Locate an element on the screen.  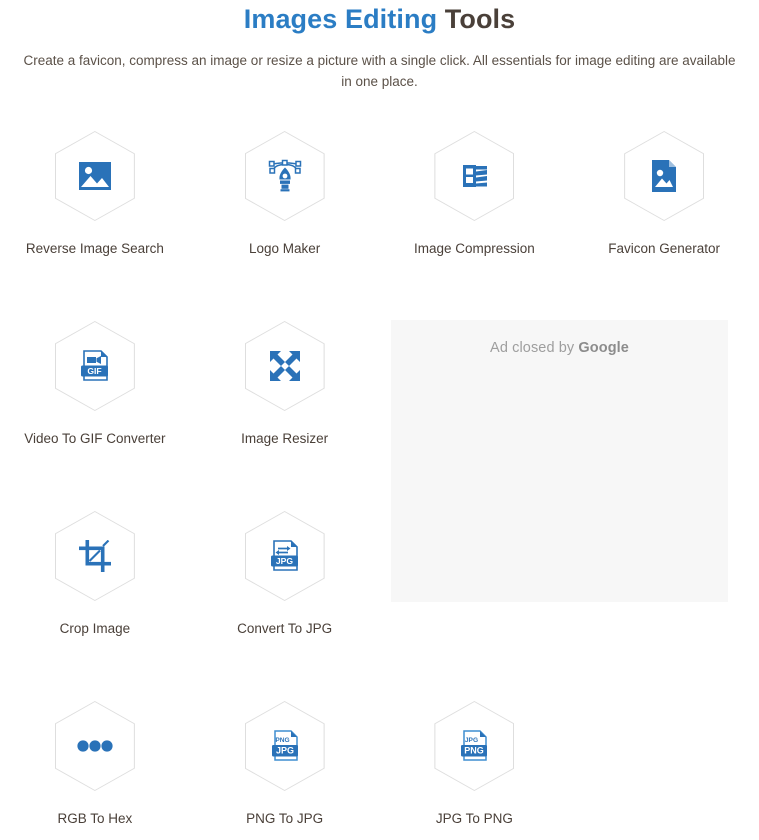
google-wordmark: Google is located at coordinates (603, 348).